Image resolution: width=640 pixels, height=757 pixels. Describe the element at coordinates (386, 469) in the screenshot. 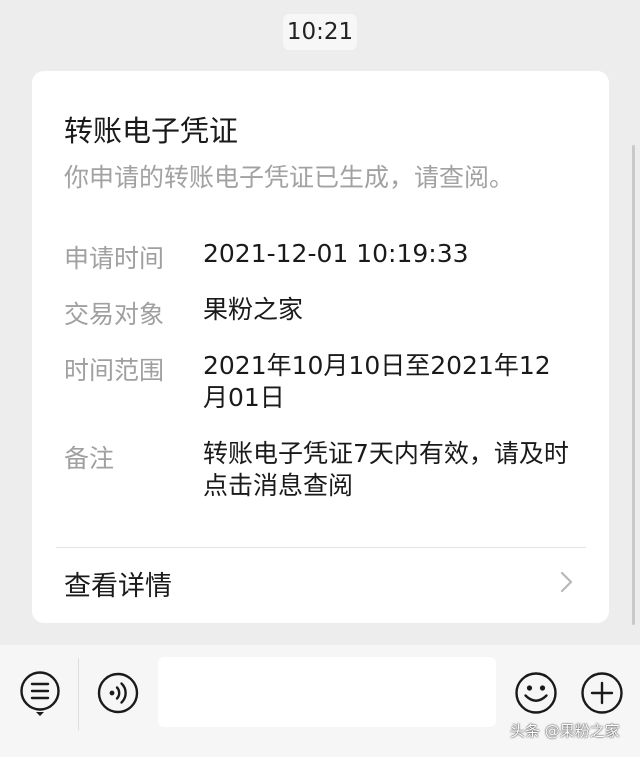

I see `row-value-remark: 转账电子凭证7天内有效，请及时点击消息查阅` at that location.